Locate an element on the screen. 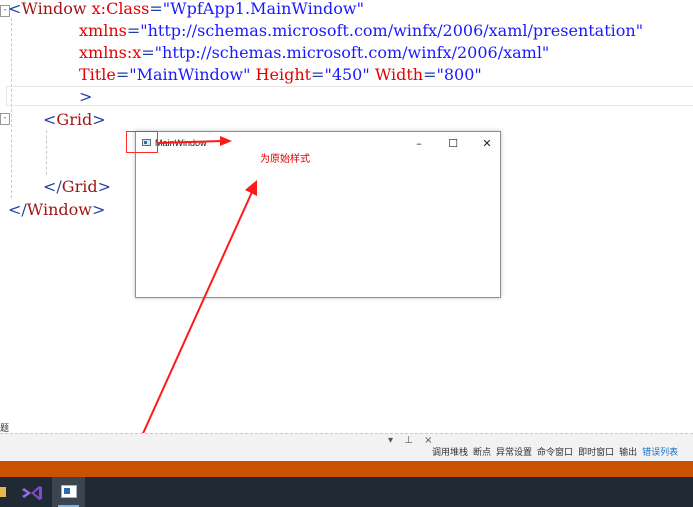  tab-error-list: 错误列表 is located at coordinates (660, 451).